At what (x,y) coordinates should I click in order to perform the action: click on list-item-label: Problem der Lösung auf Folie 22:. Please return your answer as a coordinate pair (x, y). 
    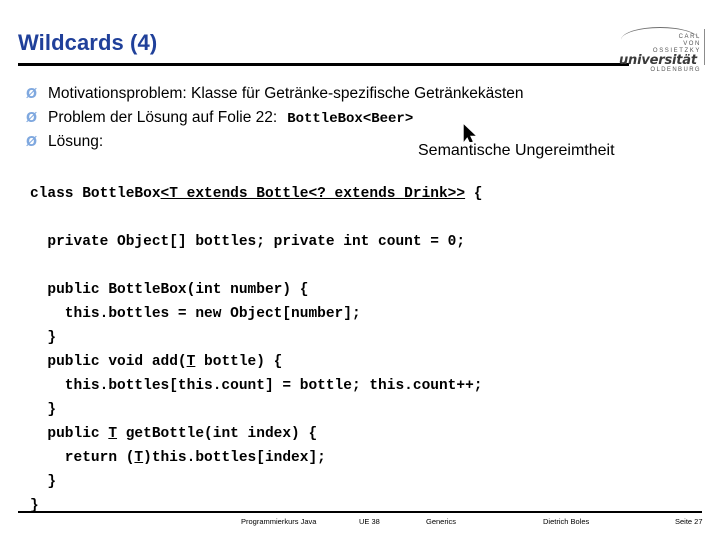
    Looking at the image, I should click on (163, 117).